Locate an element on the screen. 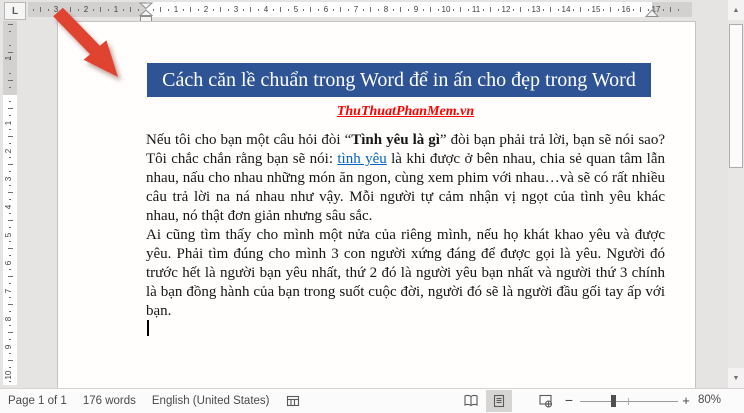  scroll-down-button: ▼ is located at coordinates (736, 378).